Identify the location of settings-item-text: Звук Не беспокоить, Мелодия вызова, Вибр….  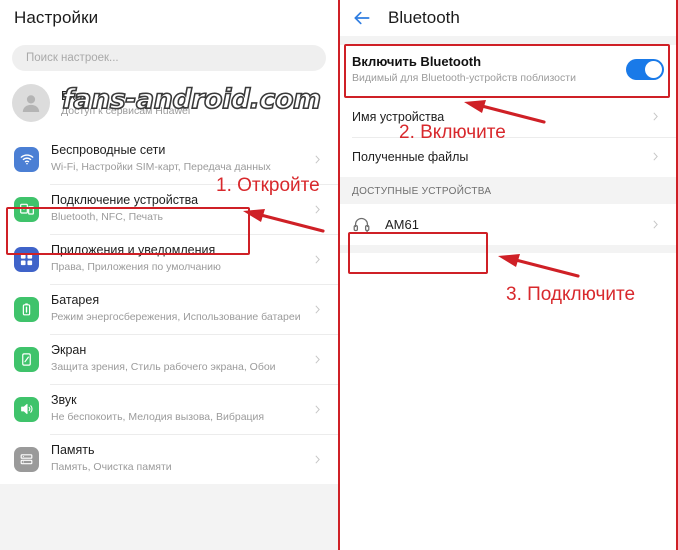
(176, 408).